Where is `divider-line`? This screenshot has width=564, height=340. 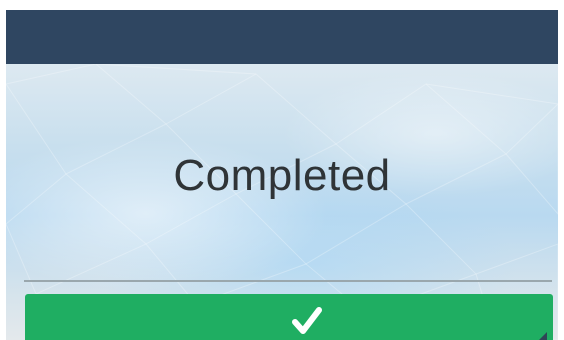 divider-line is located at coordinates (288, 281).